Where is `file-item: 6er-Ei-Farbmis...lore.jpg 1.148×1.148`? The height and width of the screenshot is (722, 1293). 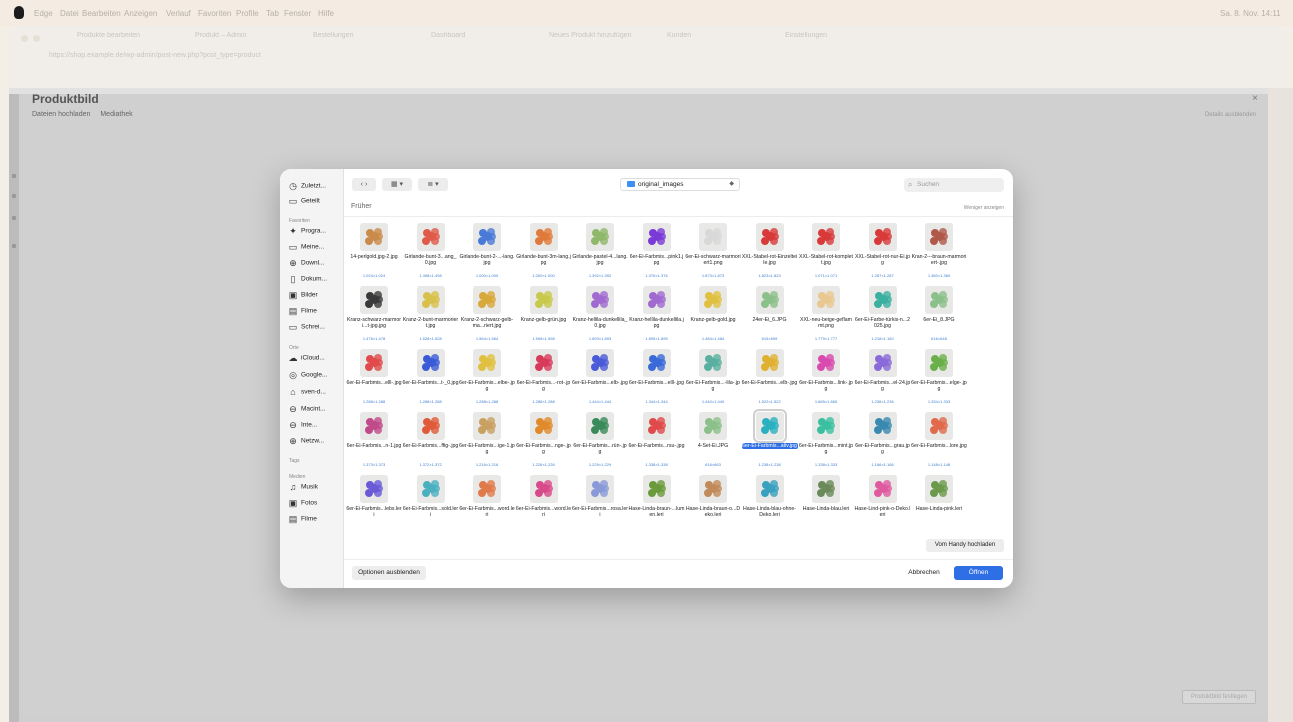
file-item: 6er-Ei-Farbmis...lore.jpg 1.148×1.148 is located at coordinates (939, 442).